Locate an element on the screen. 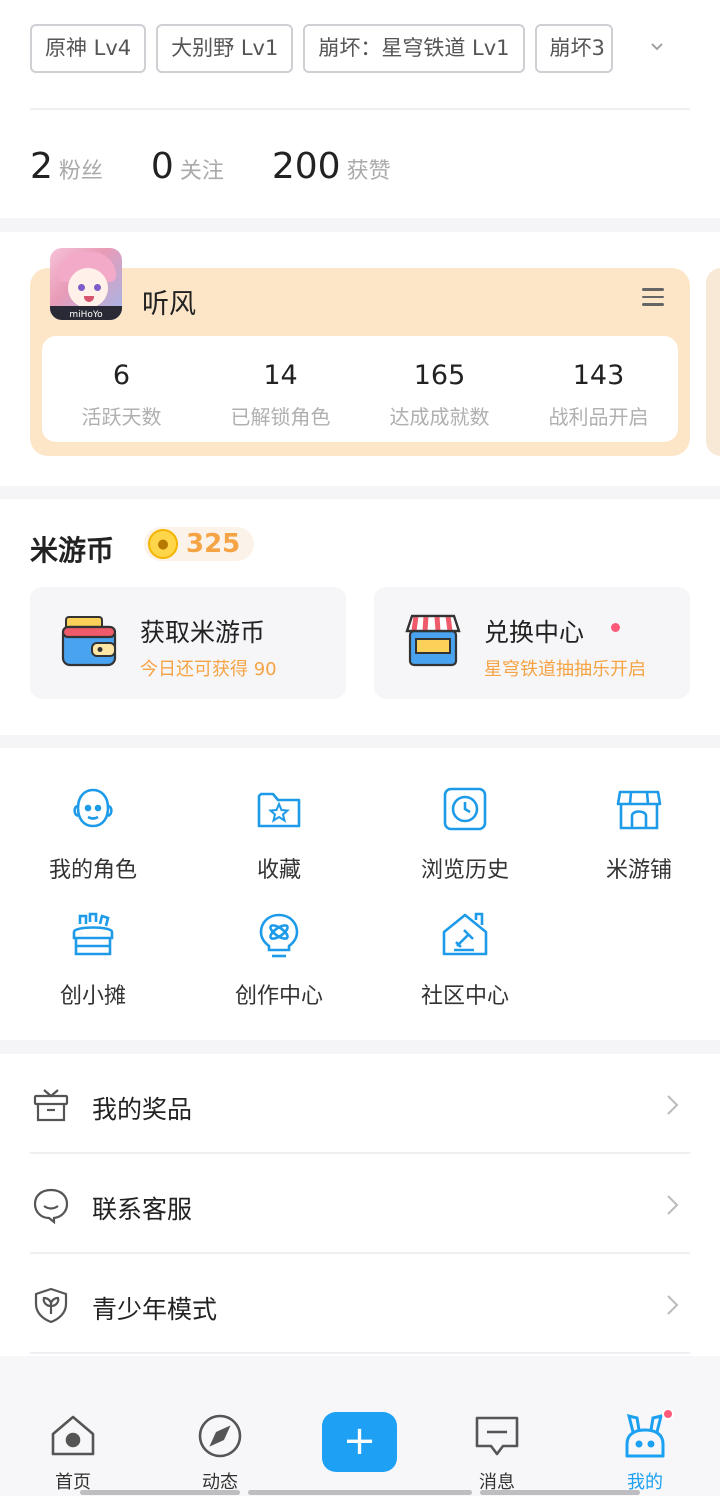 Image resolution: width=720 pixels, height=1496 pixels. gift-box-icon is located at coordinates (51, 1105).